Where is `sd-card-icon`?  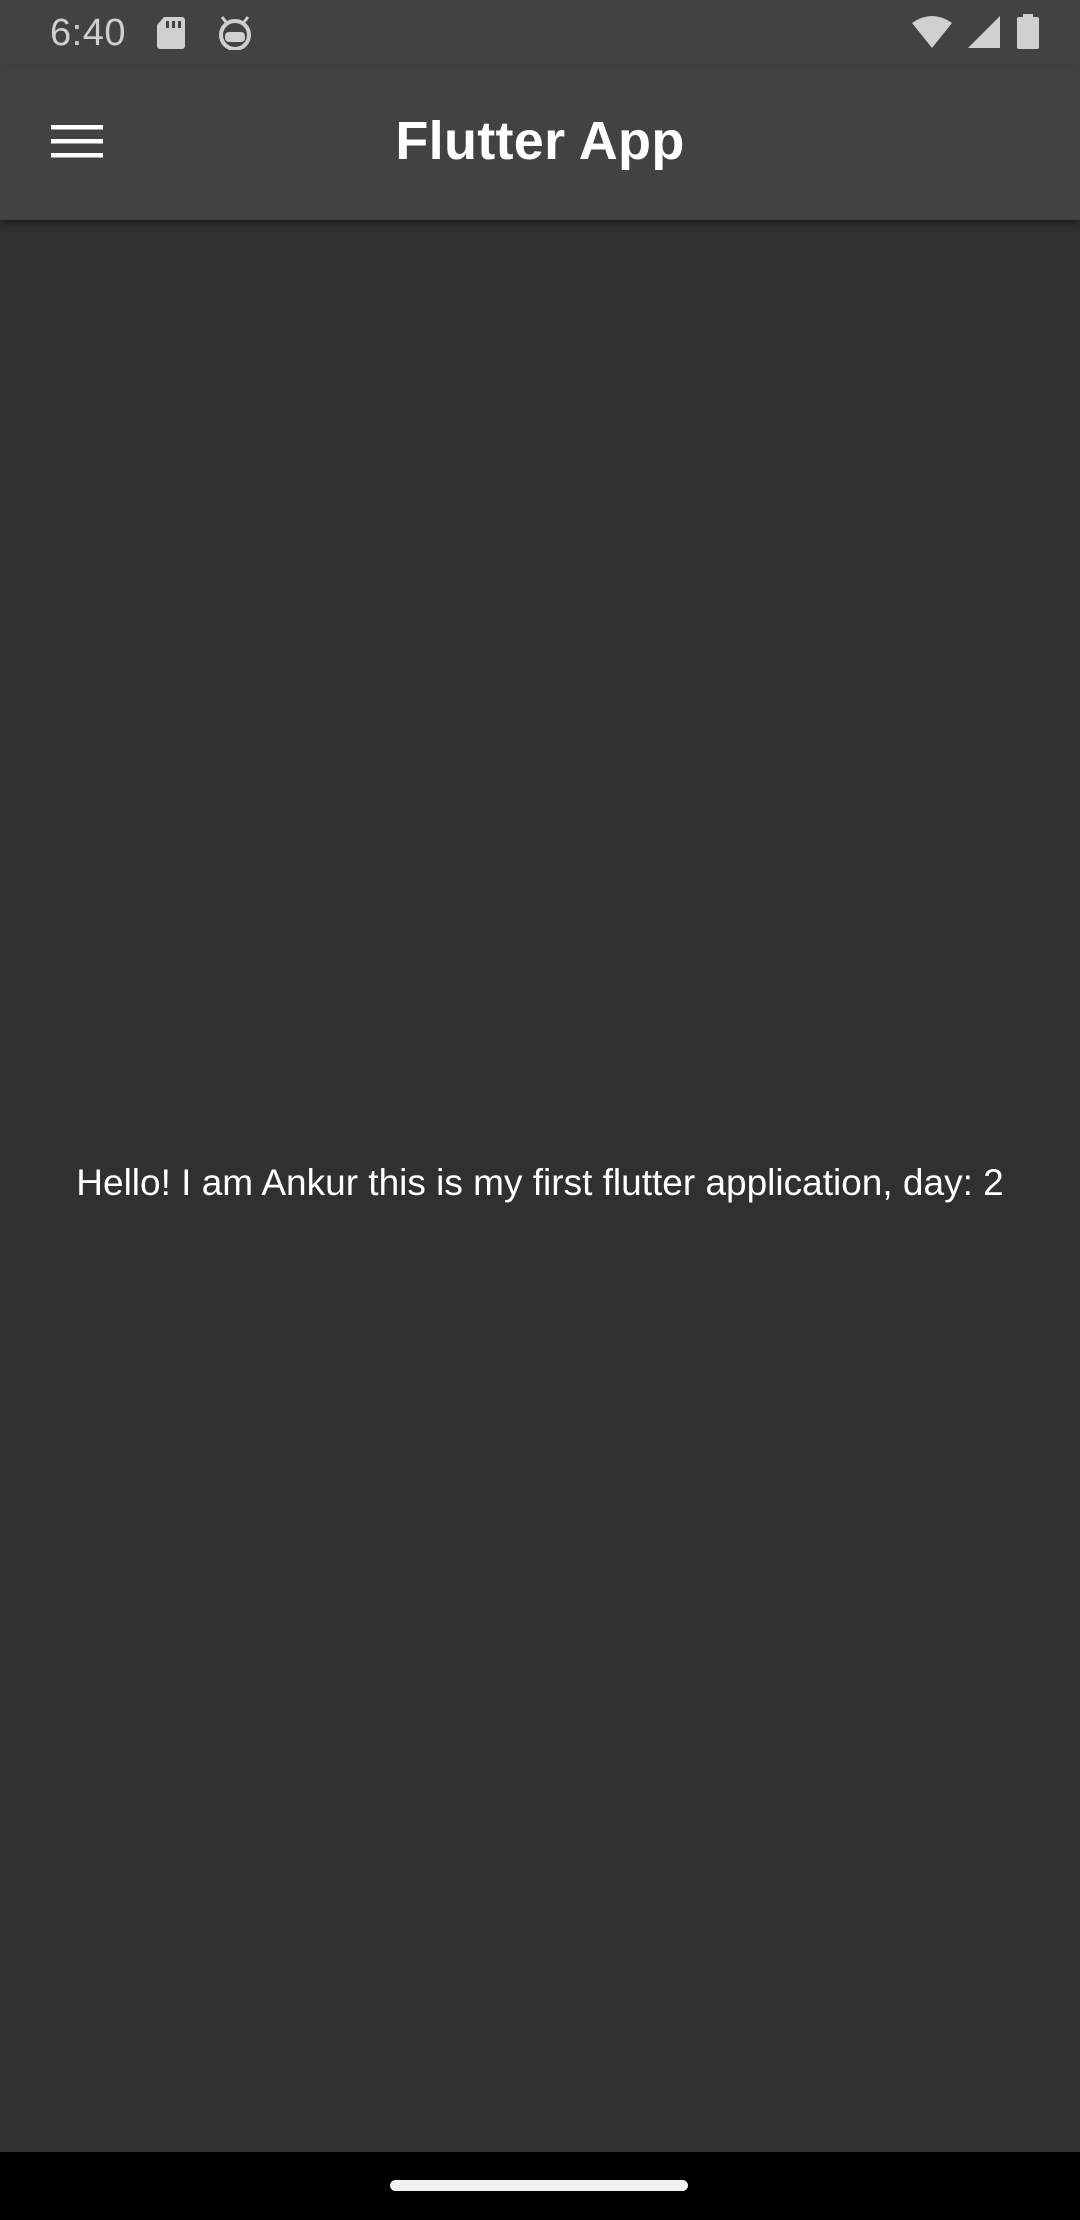 sd-card-icon is located at coordinates (171, 35).